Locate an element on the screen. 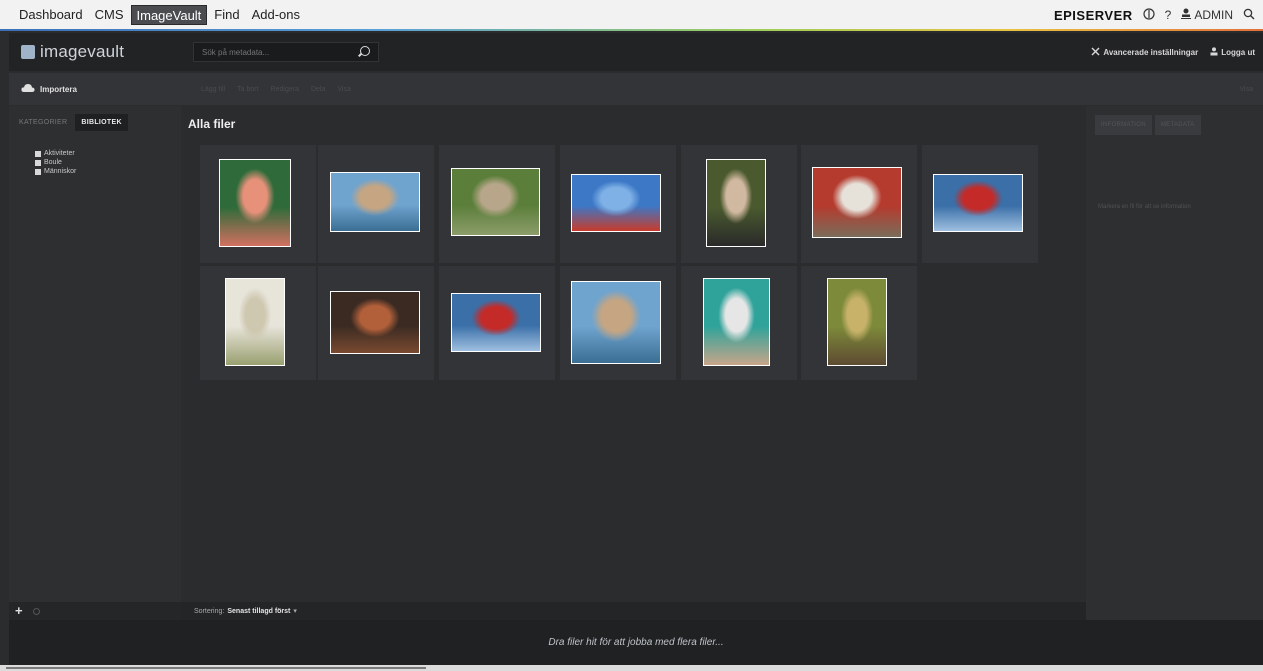  tab-information: INFORMATION is located at coordinates (1123, 125).